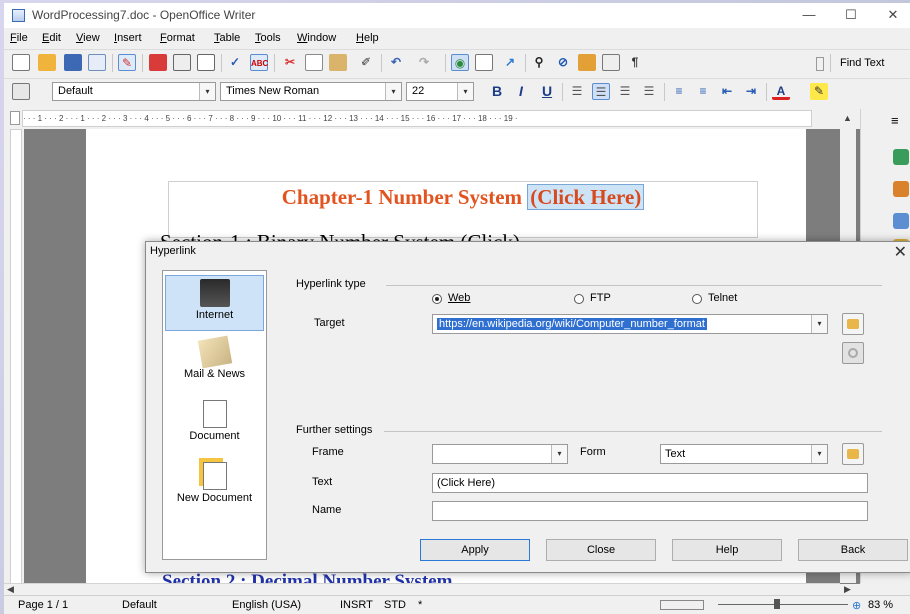  What do you see at coordinates (577, 91) in the screenshot?
I see `align-left-icon: ☰` at bounding box center [577, 91].